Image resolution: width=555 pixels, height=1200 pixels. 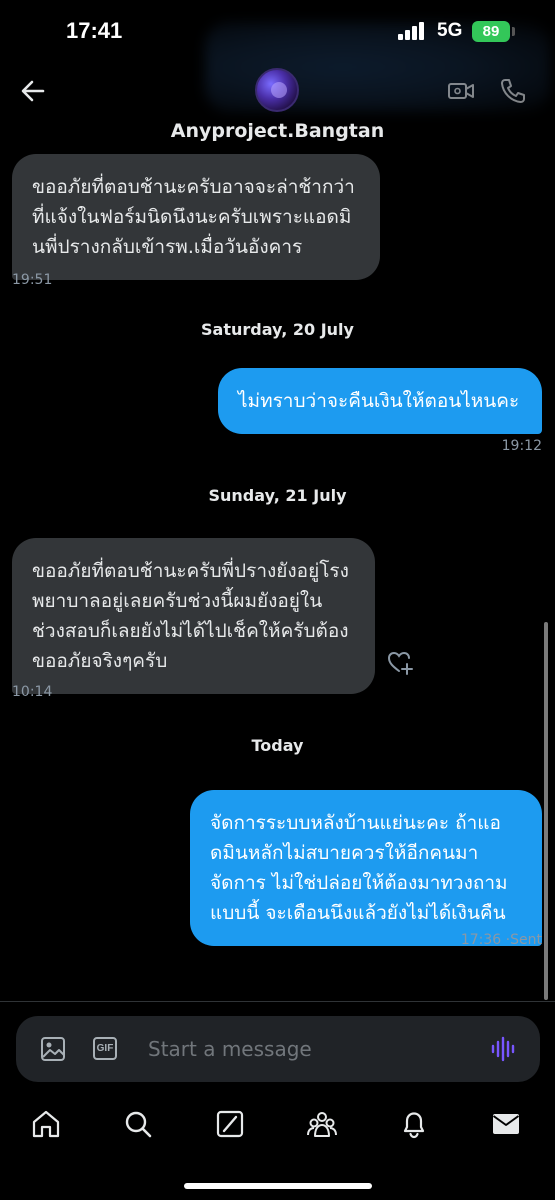 I want to click on messages-icon, so click(x=506, y=1124).